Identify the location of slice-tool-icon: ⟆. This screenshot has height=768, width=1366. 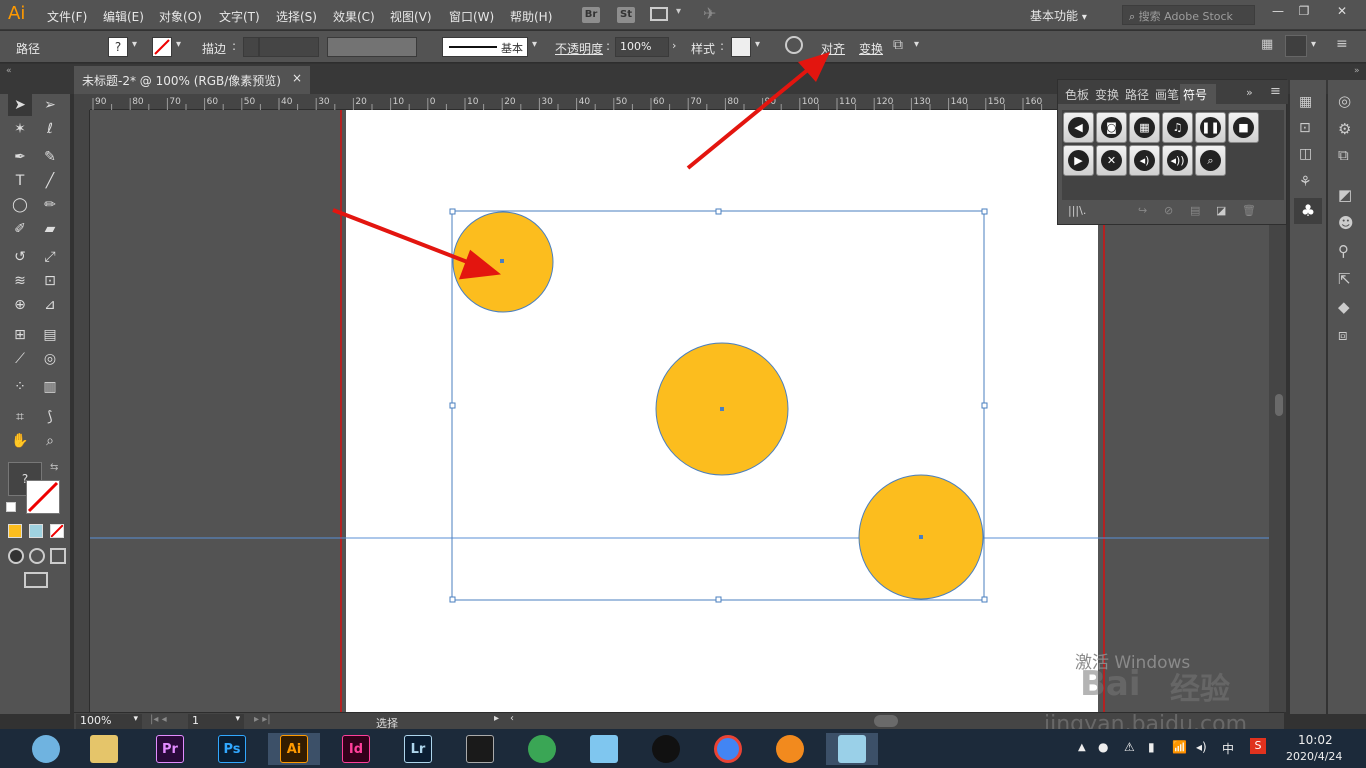
(50, 417).